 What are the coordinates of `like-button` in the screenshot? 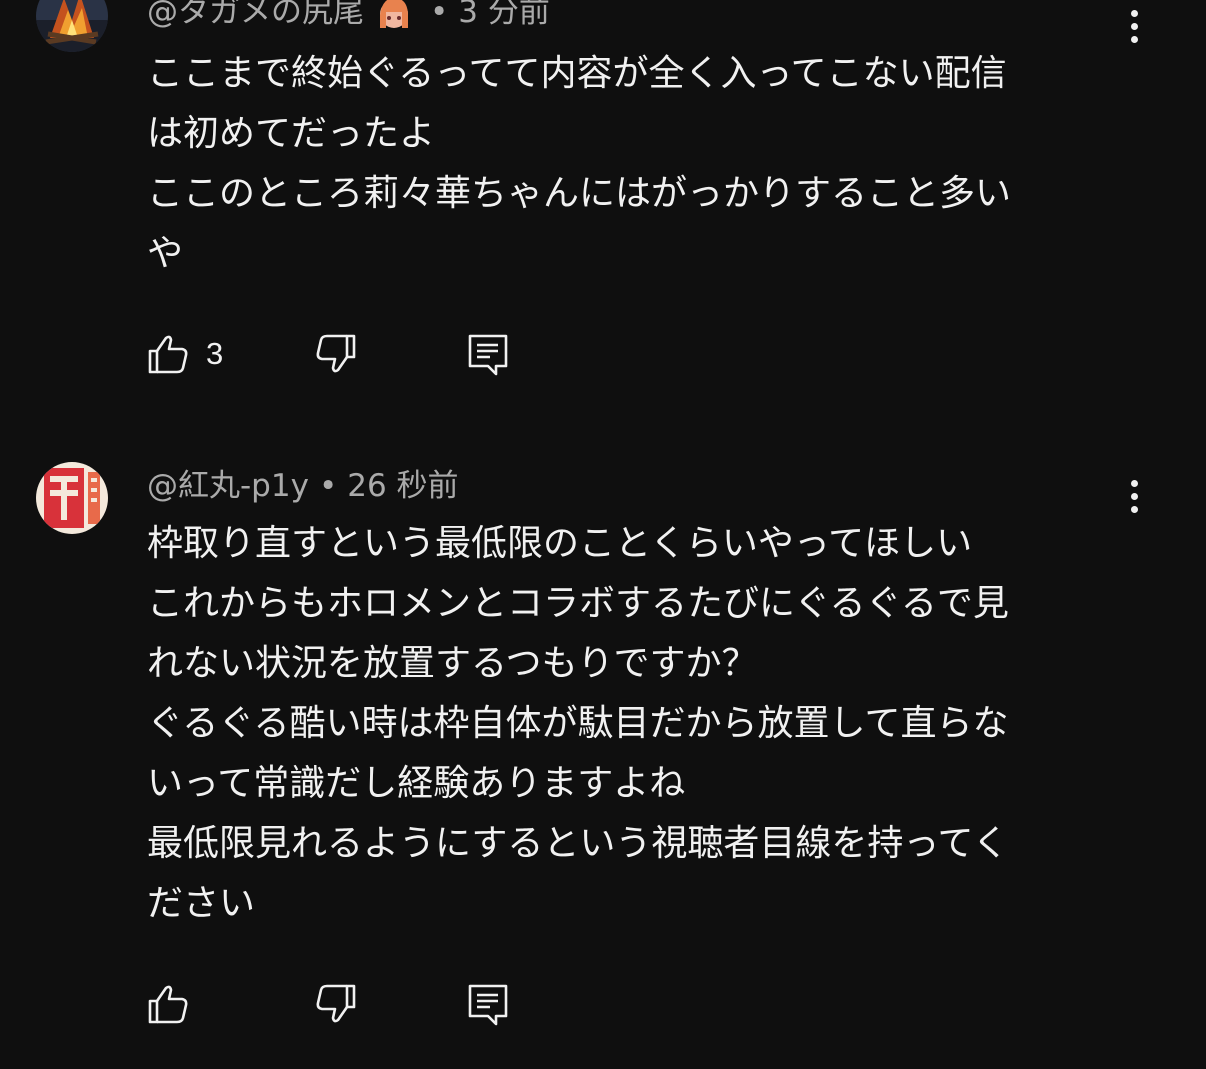 It's located at (168, 1004).